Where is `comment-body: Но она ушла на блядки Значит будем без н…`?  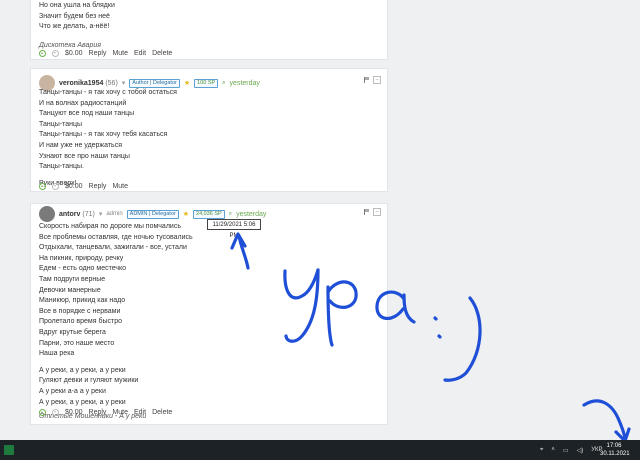
comment-body: Но она ушла на блядки Значит будем без н… is located at coordinates (77, 26).